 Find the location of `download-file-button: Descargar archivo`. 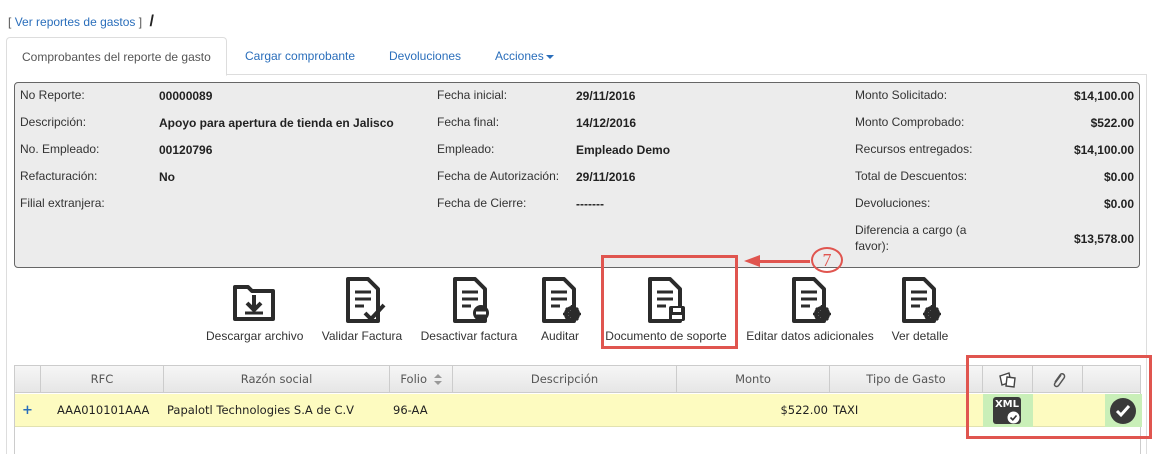

download-file-button: Descargar archivo is located at coordinates (255, 309).